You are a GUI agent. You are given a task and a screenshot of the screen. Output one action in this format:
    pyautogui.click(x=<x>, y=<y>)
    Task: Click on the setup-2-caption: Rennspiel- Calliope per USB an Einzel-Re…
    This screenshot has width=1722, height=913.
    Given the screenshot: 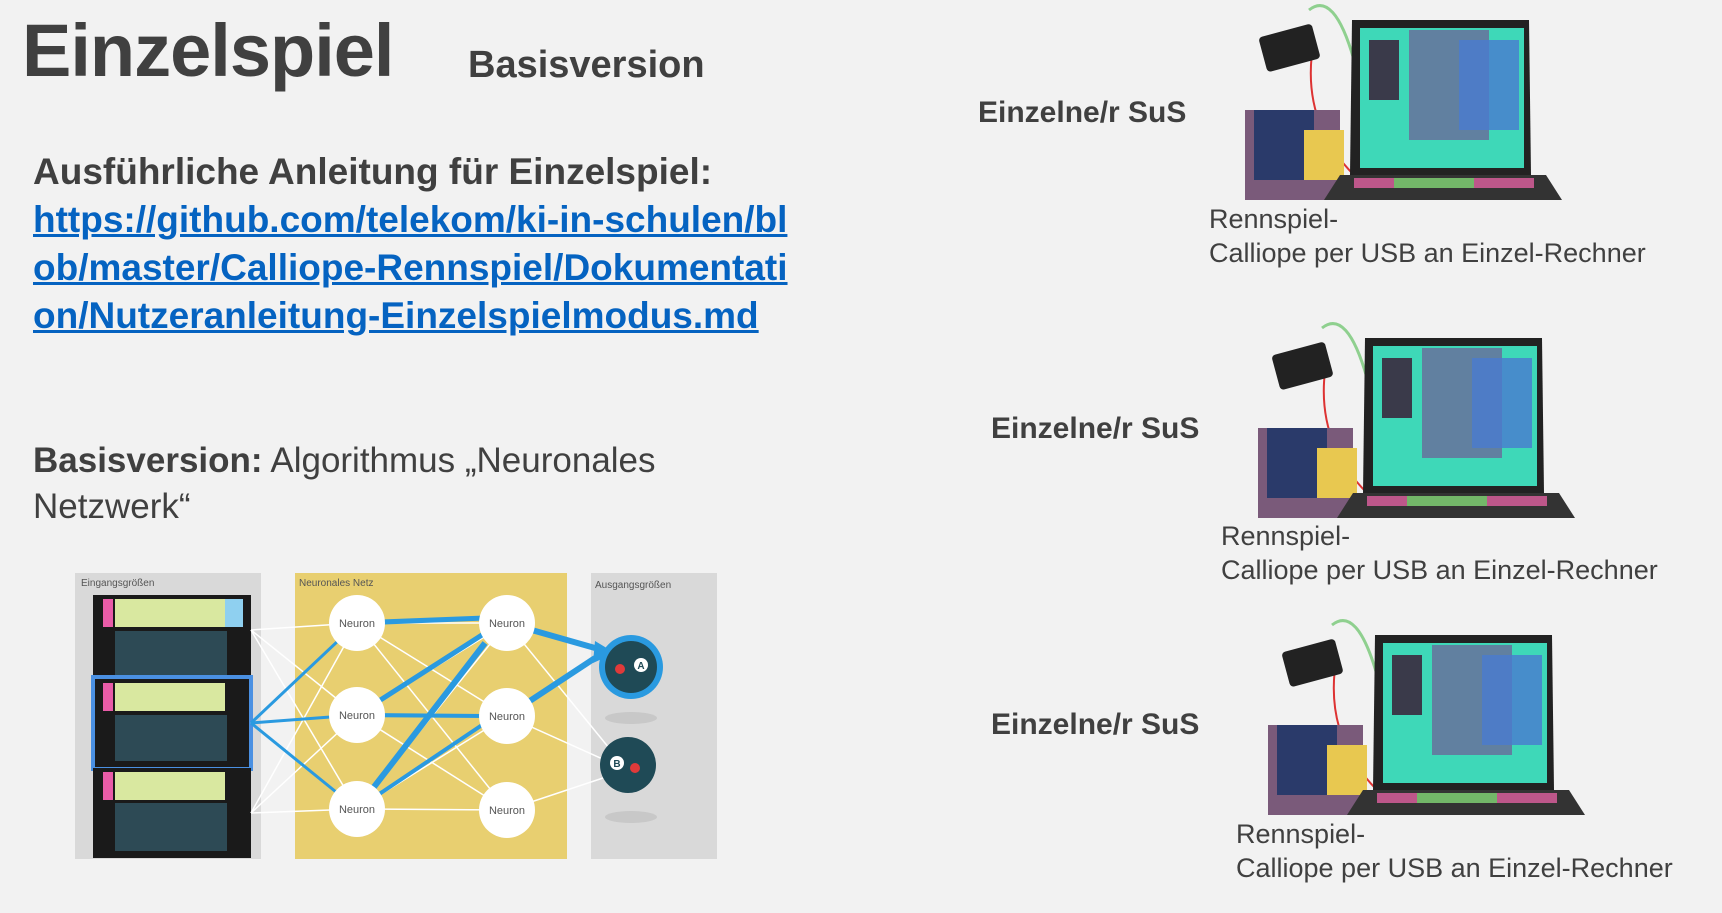 What is the action you would take?
    pyautogui.click(x=1439, y=553)
    